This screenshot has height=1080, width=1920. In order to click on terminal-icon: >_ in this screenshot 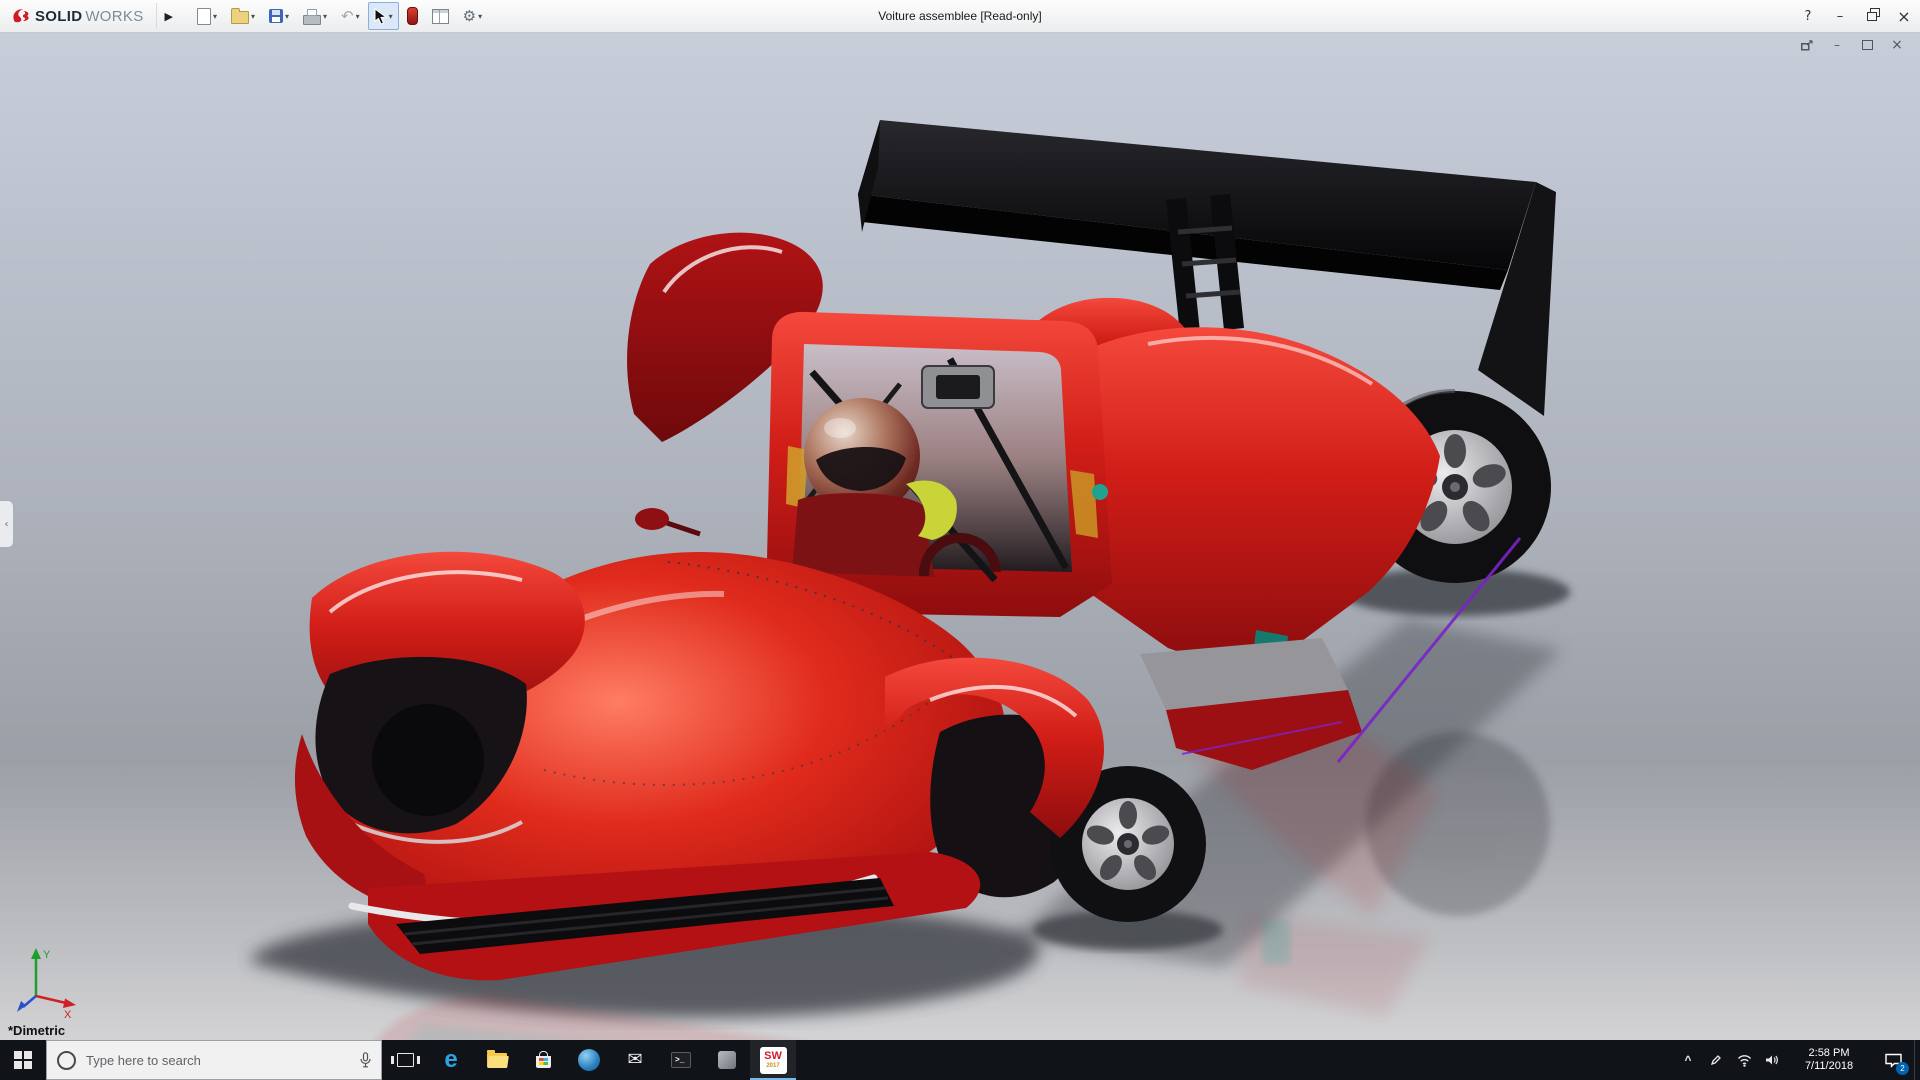, I will do `click(681, 1060)`.